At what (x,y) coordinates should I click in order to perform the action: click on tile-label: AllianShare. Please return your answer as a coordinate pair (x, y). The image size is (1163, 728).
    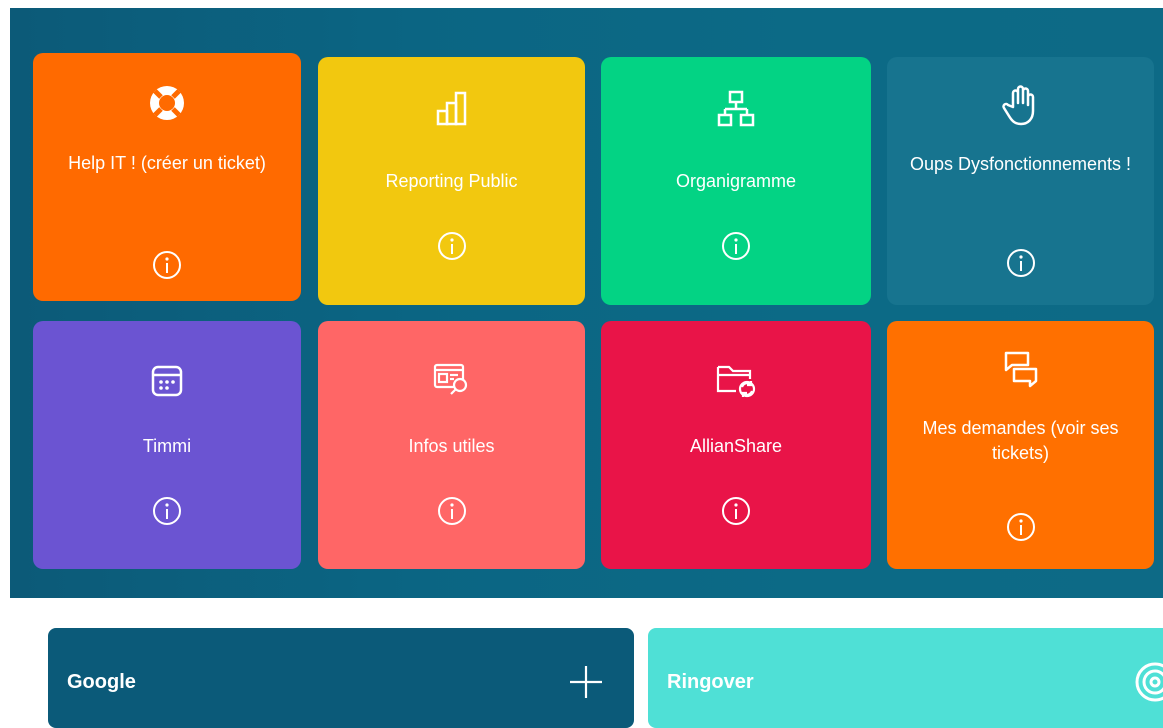
    Looking at the image, I should click on (736, 446).